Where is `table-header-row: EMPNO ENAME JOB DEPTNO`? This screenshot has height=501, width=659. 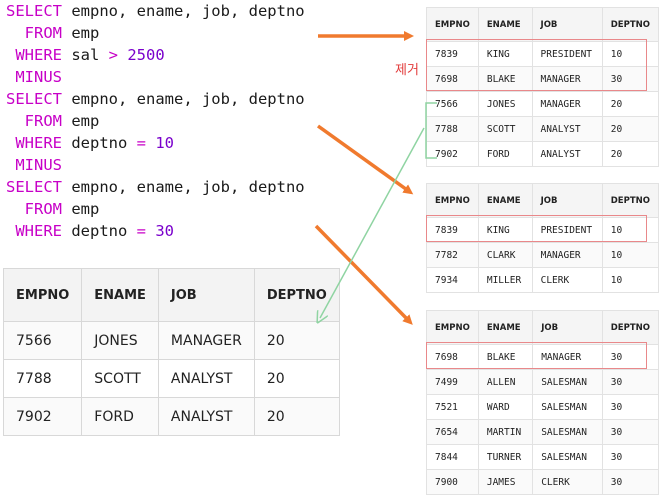
table-header-row: EMPNO ENAME JOB DEPTNO is located at coordinates (542, 24).